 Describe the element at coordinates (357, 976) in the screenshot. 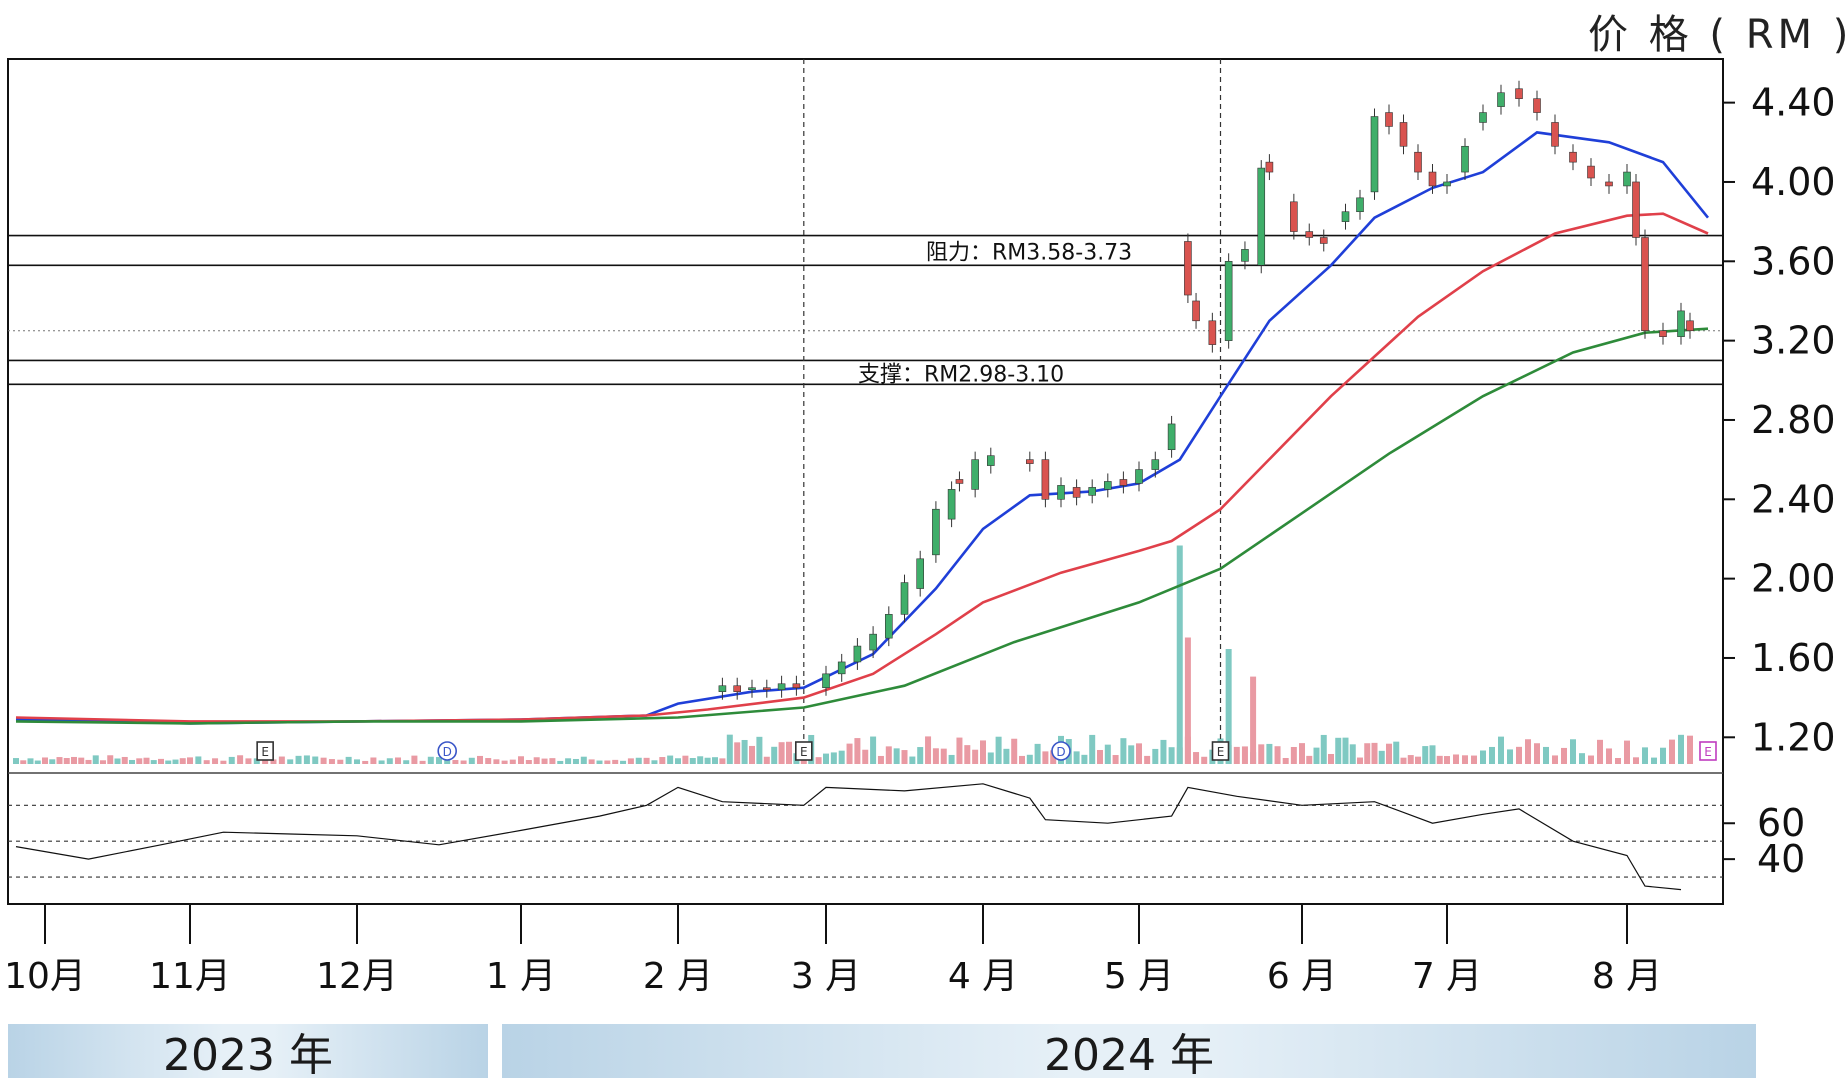

I see `month-tick-label: 12月` at that location.